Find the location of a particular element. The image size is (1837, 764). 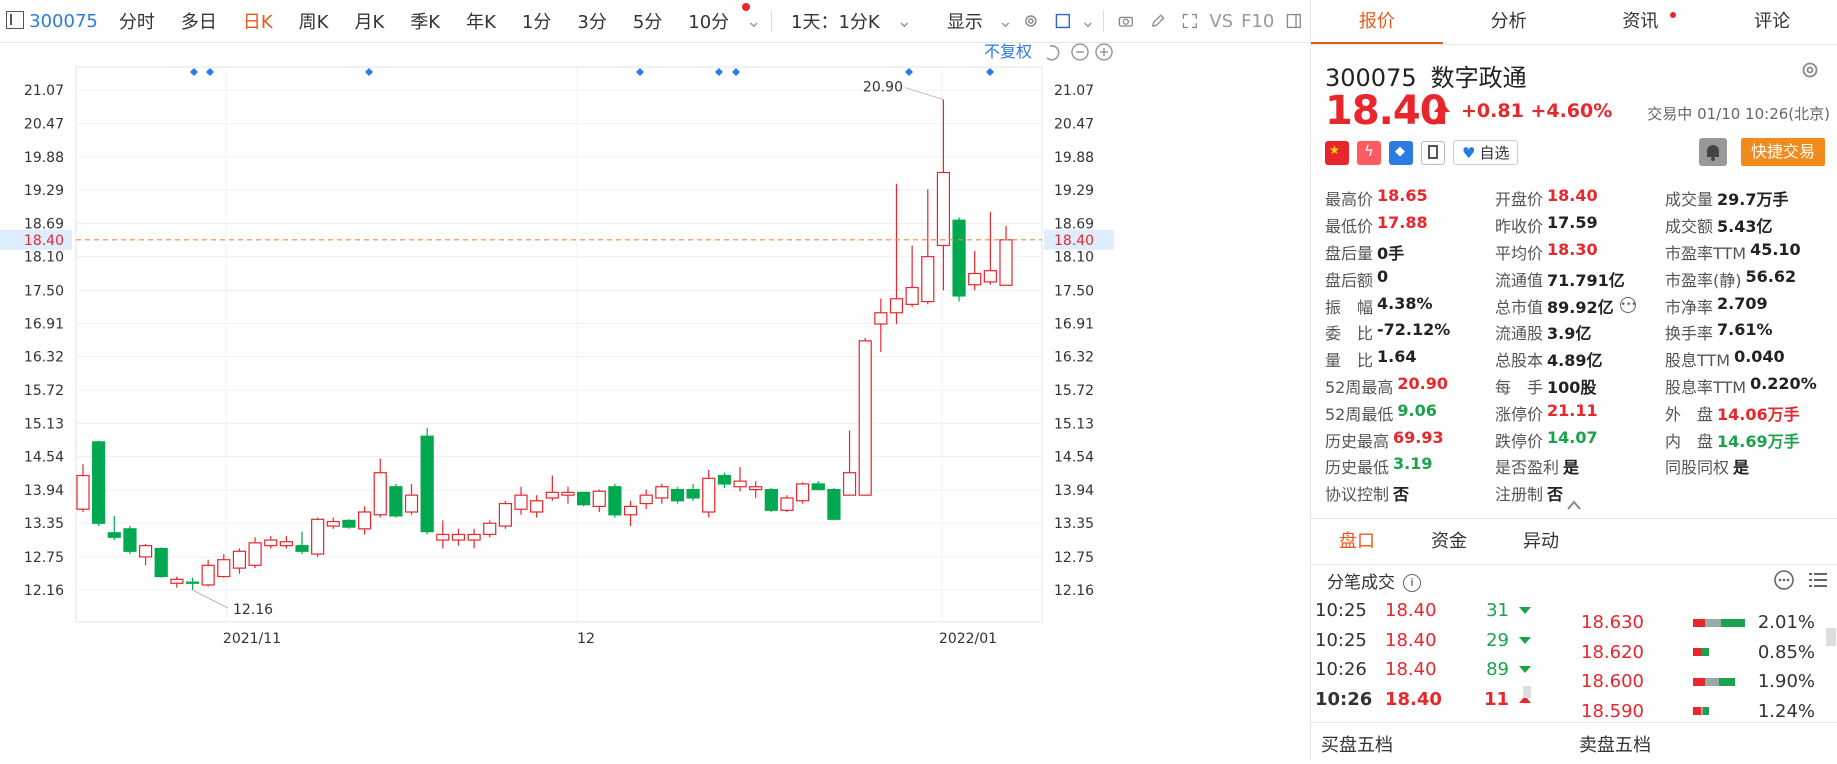

quote-tab: 资讯 is located at coordinates (1641, 22).